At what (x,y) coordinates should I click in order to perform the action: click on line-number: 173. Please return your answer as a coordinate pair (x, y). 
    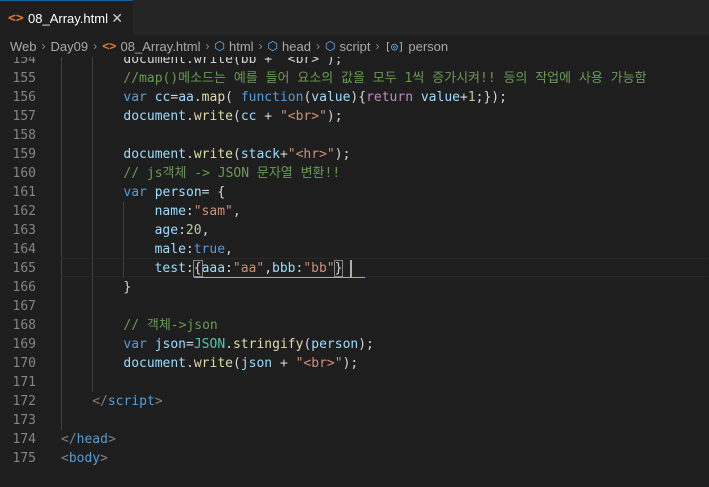
    Looking at the image, I should click on (24, 420).